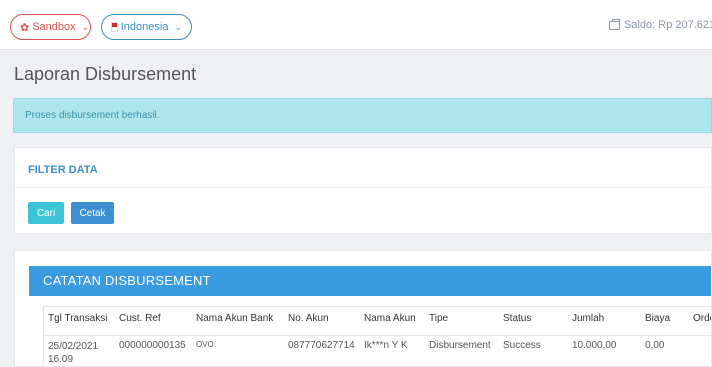 This screenshot has height=367, width=712. What do you see at coordinates (79, 321) in the screenshot?
I see `column-header-date: Tgl Transaksi` at bounding box center [79, 321].